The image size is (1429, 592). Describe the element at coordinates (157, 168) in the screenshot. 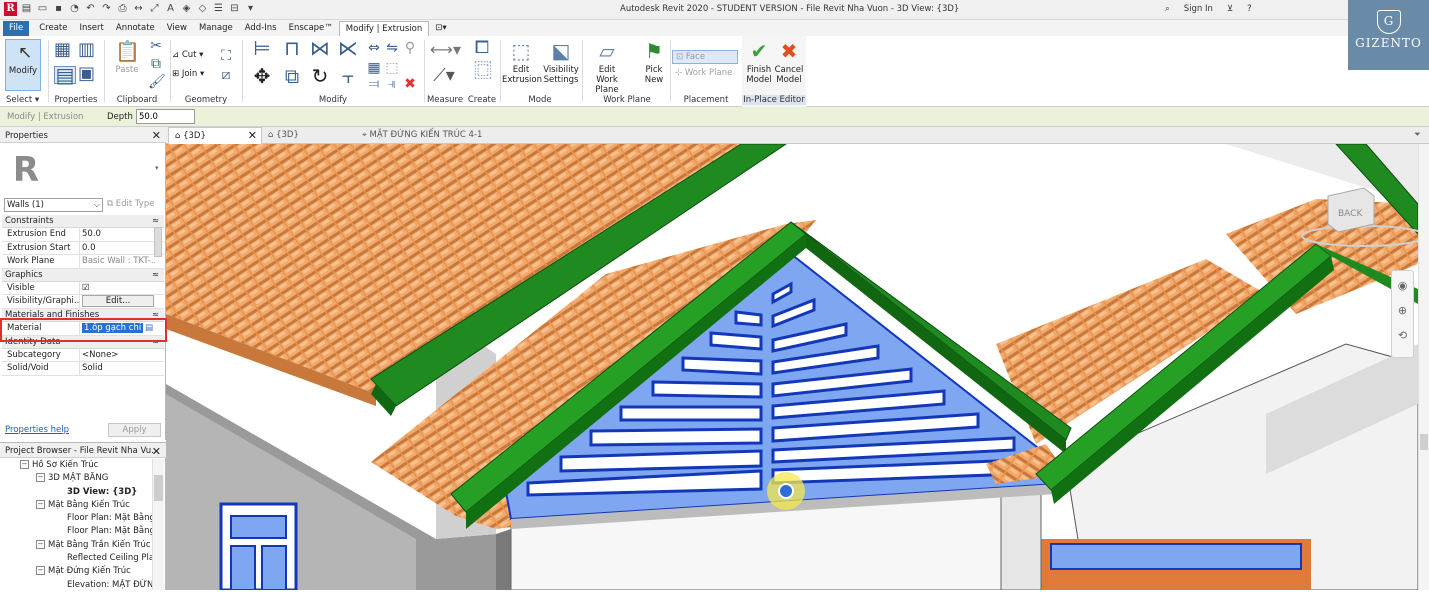

I see `type-dropdown-icon: ▾` at that location.